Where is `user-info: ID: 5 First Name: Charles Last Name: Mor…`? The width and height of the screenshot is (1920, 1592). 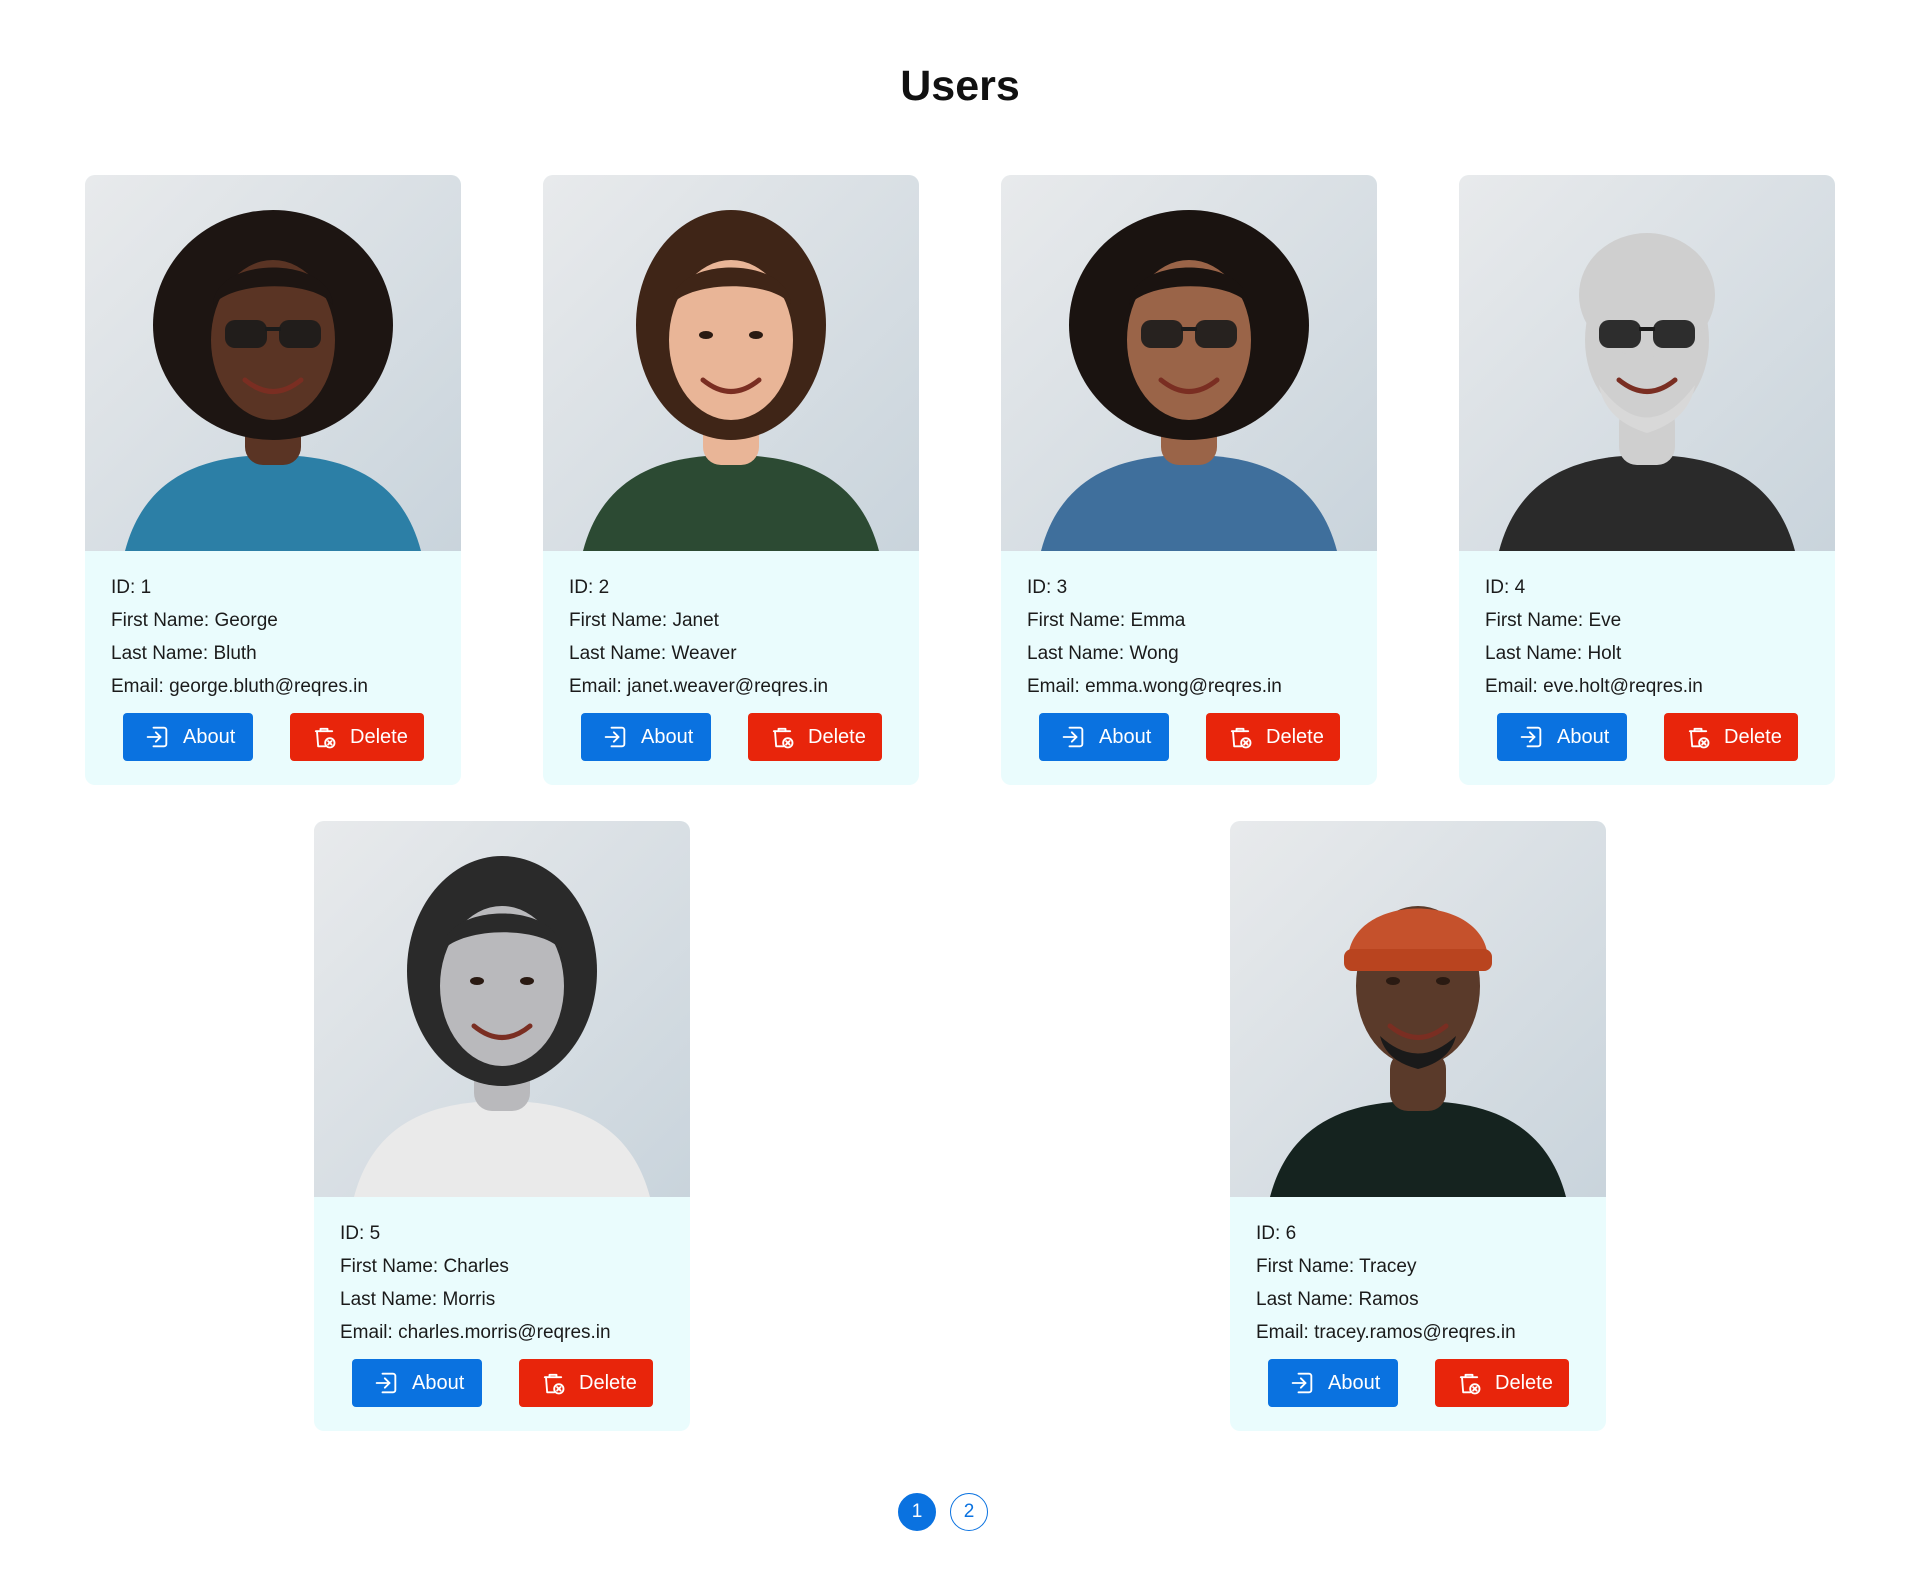
user-info: ID: 5 First Name: Charles Last Name: Mor… is located at coordinates (510, 1283).